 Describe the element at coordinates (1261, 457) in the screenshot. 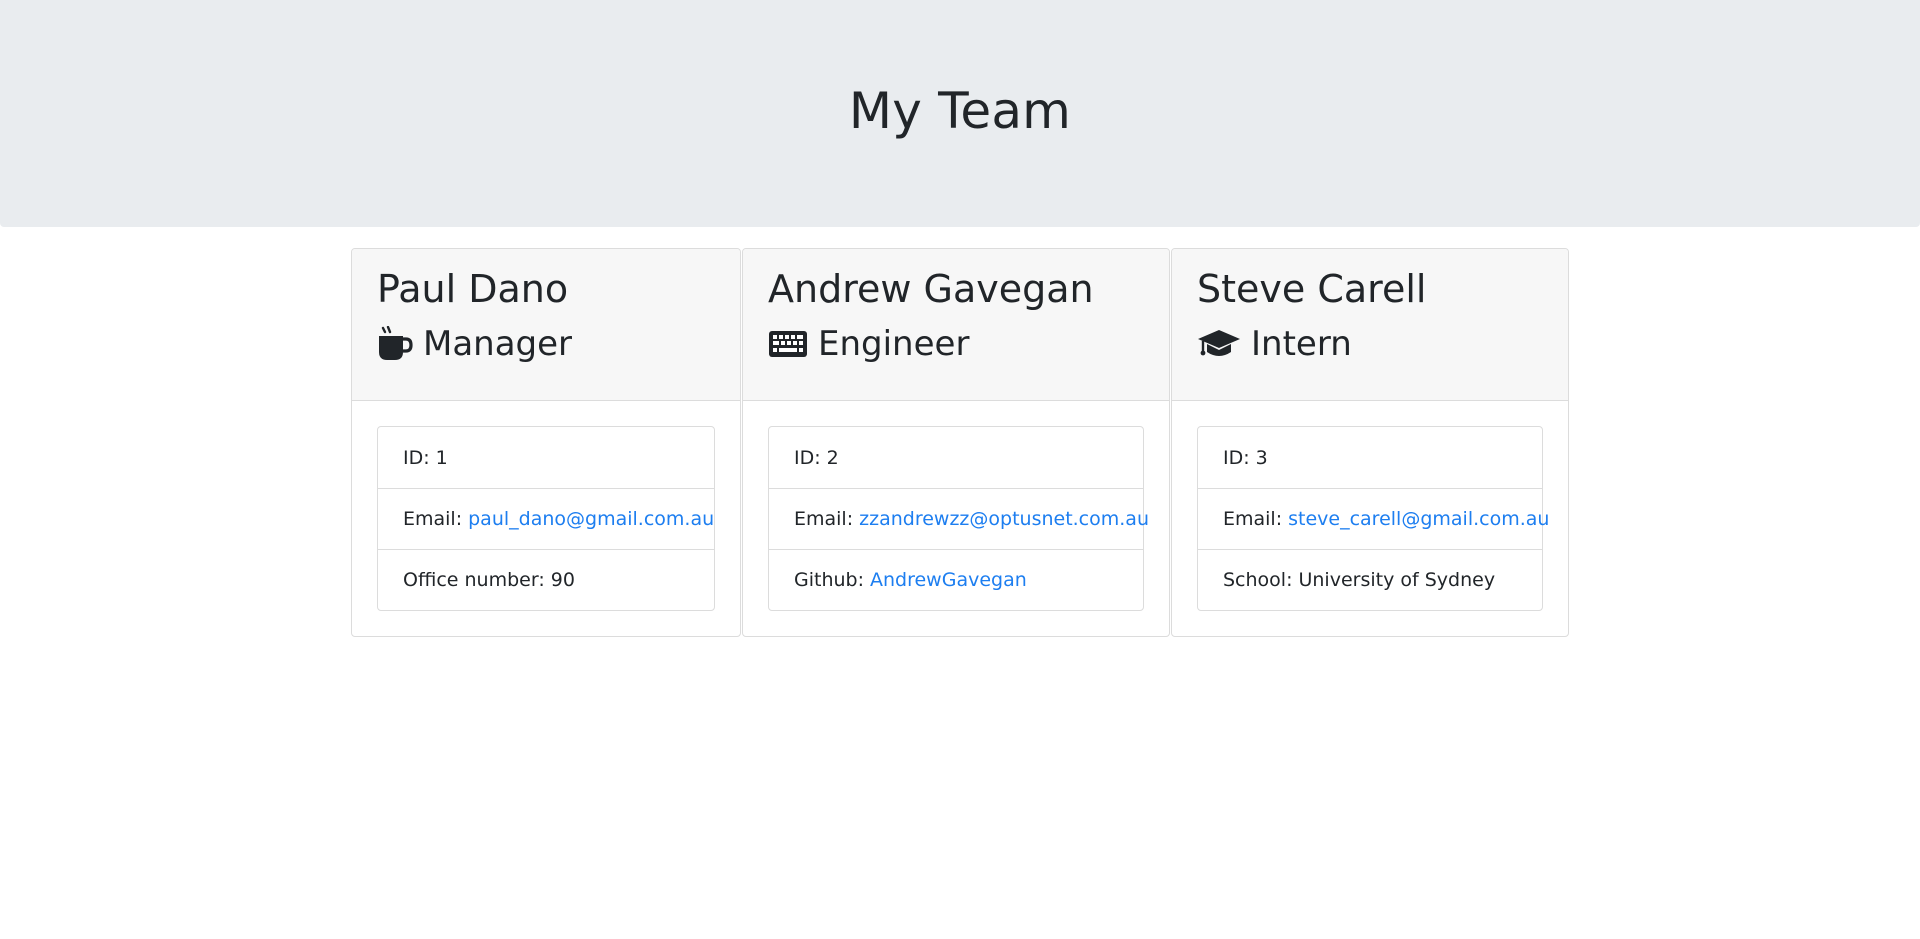

I see `id-value: 3` at that location.